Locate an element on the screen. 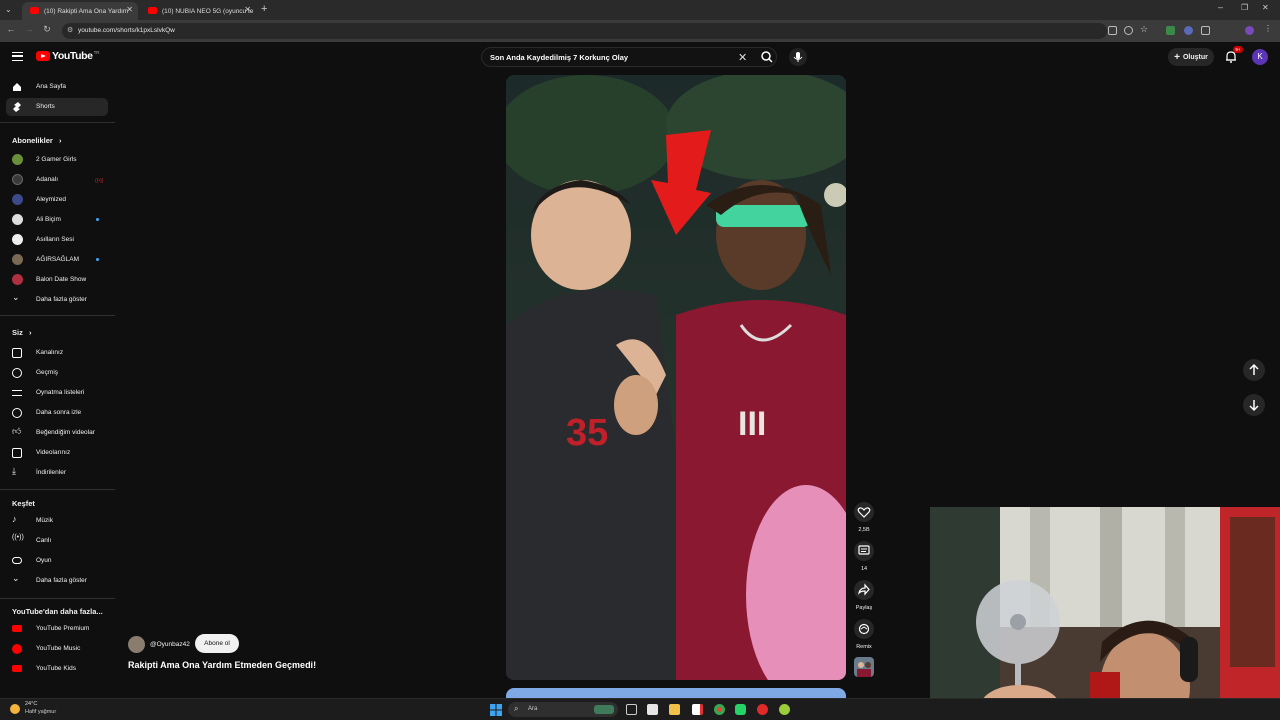 This screenshot has height=720, width=1280. sidebar-item-history: Geçmiş is located at coordinates (57, 373).